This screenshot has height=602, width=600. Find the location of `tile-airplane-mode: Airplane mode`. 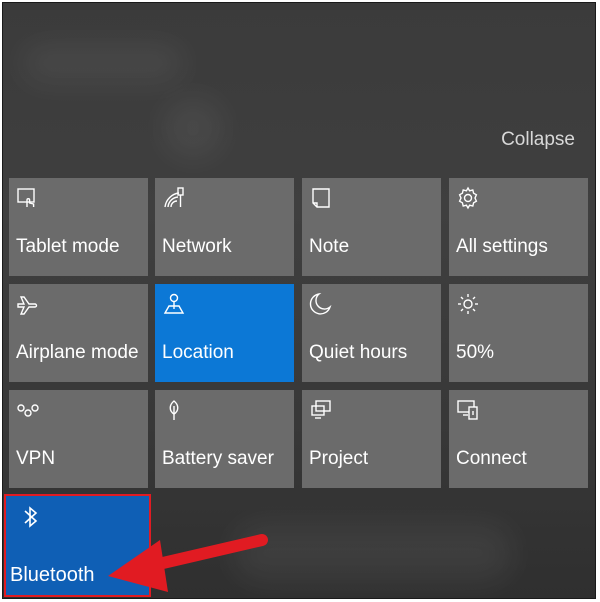

tile-airplane-mode: Airplane mode is located at coordinates (78, 333).